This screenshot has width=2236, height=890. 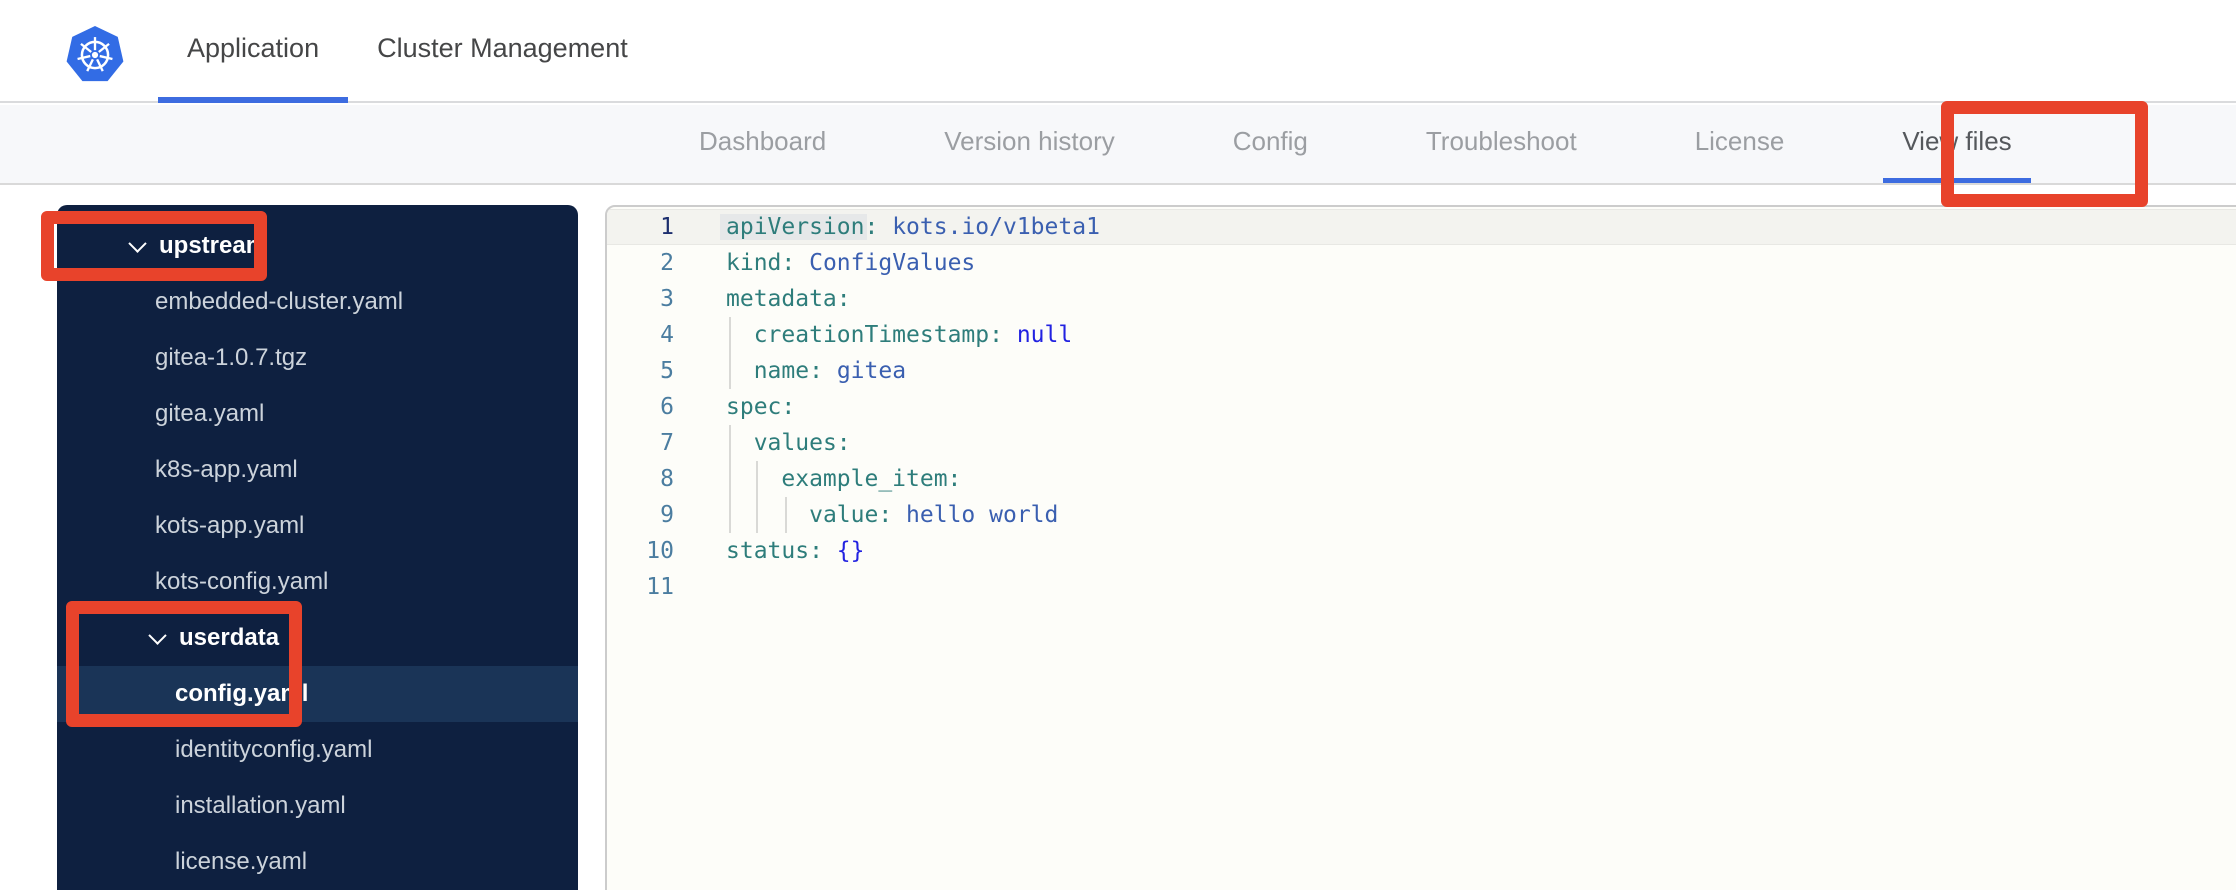 I want to click on kubernetes-logo-icon, so click(x=95, y=53).